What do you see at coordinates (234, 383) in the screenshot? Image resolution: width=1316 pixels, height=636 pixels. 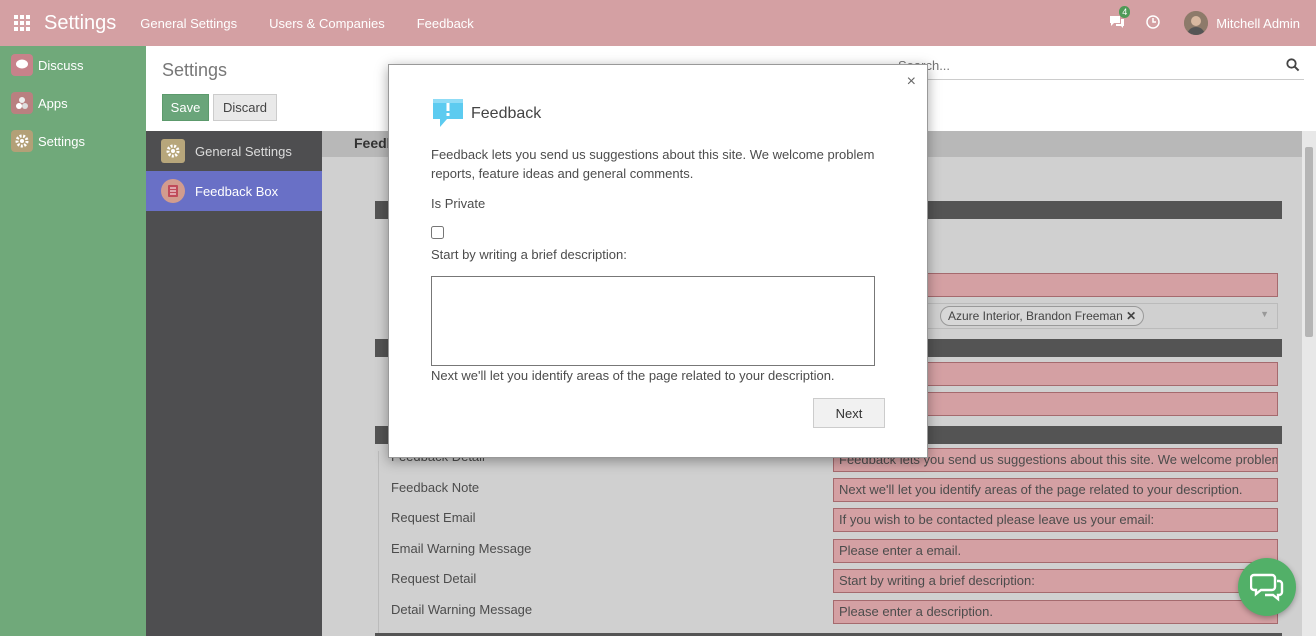 I see `settings-sidebar: General Settings Feedback Box` at bounding box center [234, 383].